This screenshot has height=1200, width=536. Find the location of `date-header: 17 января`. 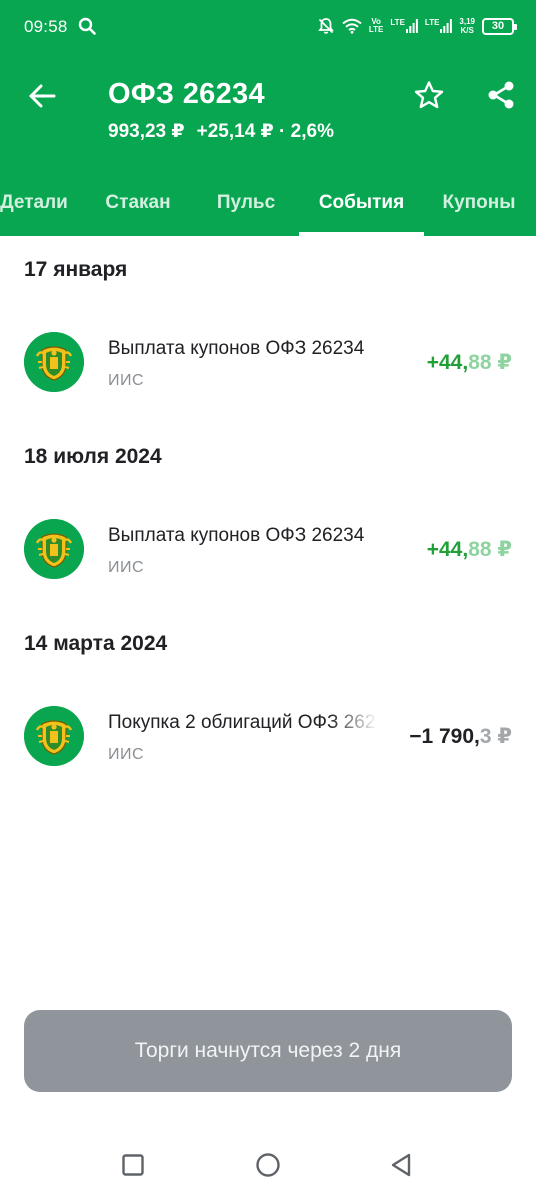

date-header: 17 января is located at coordinates (76, 269).